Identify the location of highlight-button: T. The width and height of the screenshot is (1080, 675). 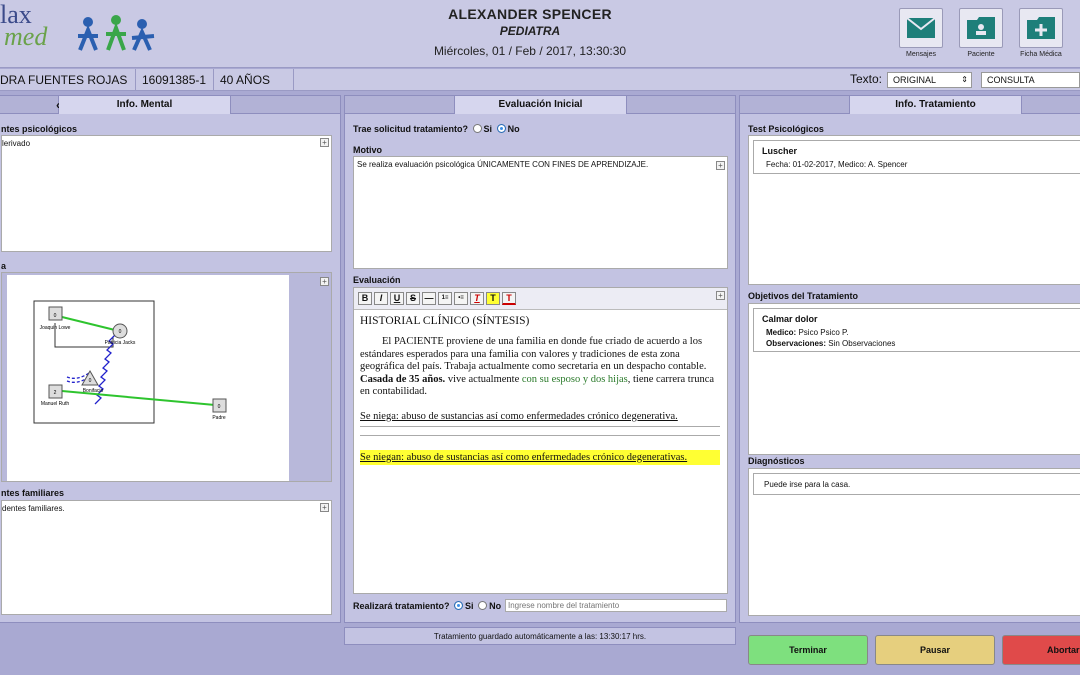
(493, 298).